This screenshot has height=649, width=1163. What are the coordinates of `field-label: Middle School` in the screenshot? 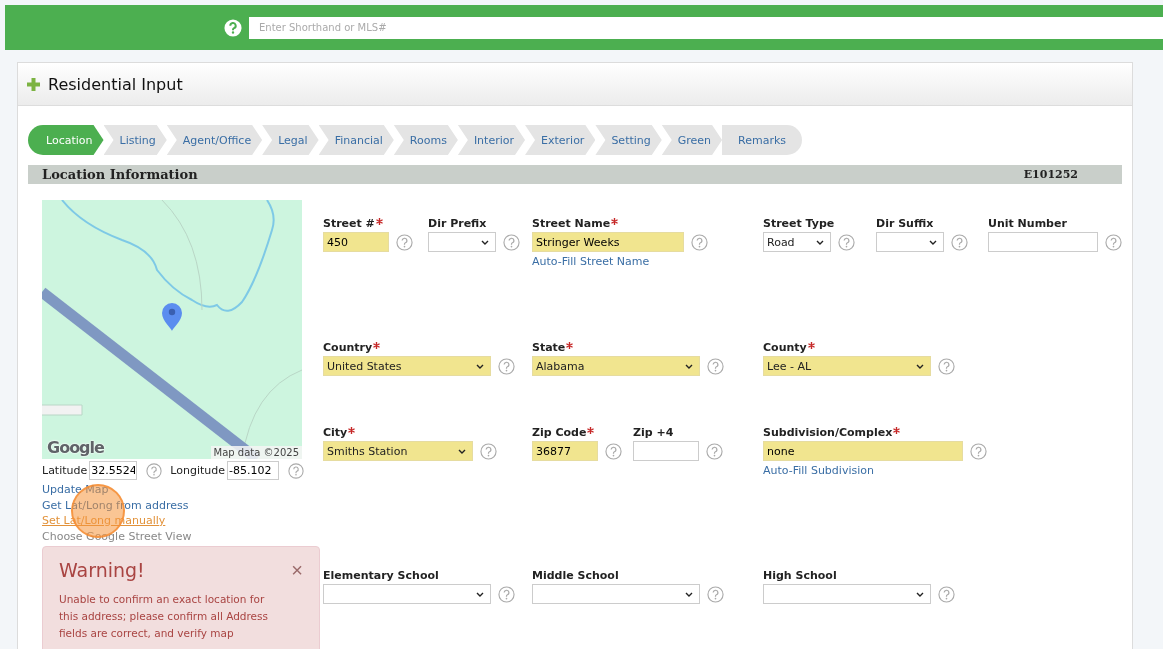 It's located at (575, 575).